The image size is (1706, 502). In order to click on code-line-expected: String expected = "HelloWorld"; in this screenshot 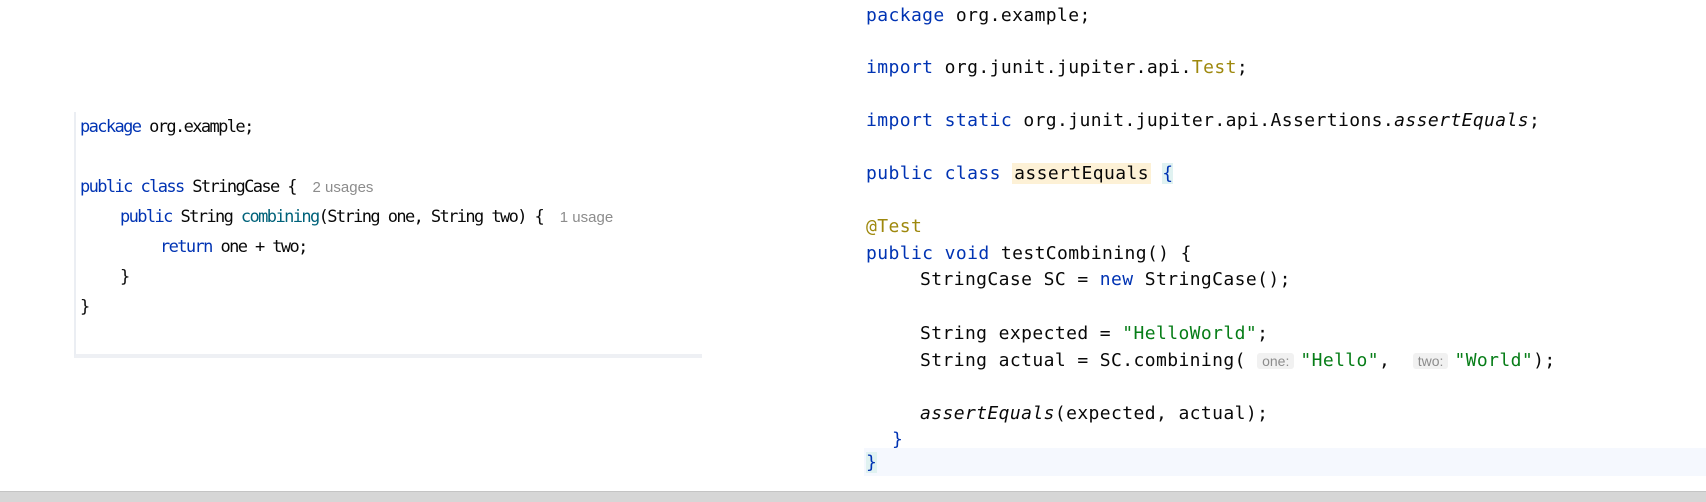, I will do `click(1094, 334)`.